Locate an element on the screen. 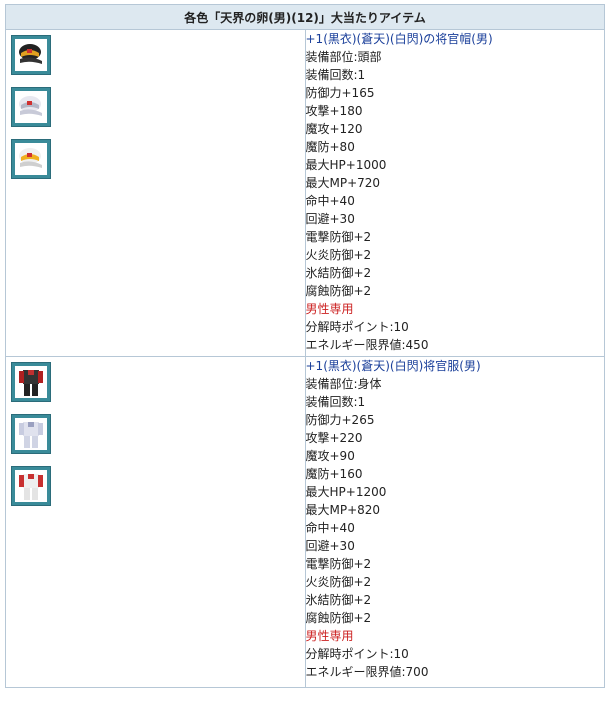 Image resolution: width=612 pixels, height=701 pixels. stat-line: 魔攻+120 is located at coordinates (334, 129).